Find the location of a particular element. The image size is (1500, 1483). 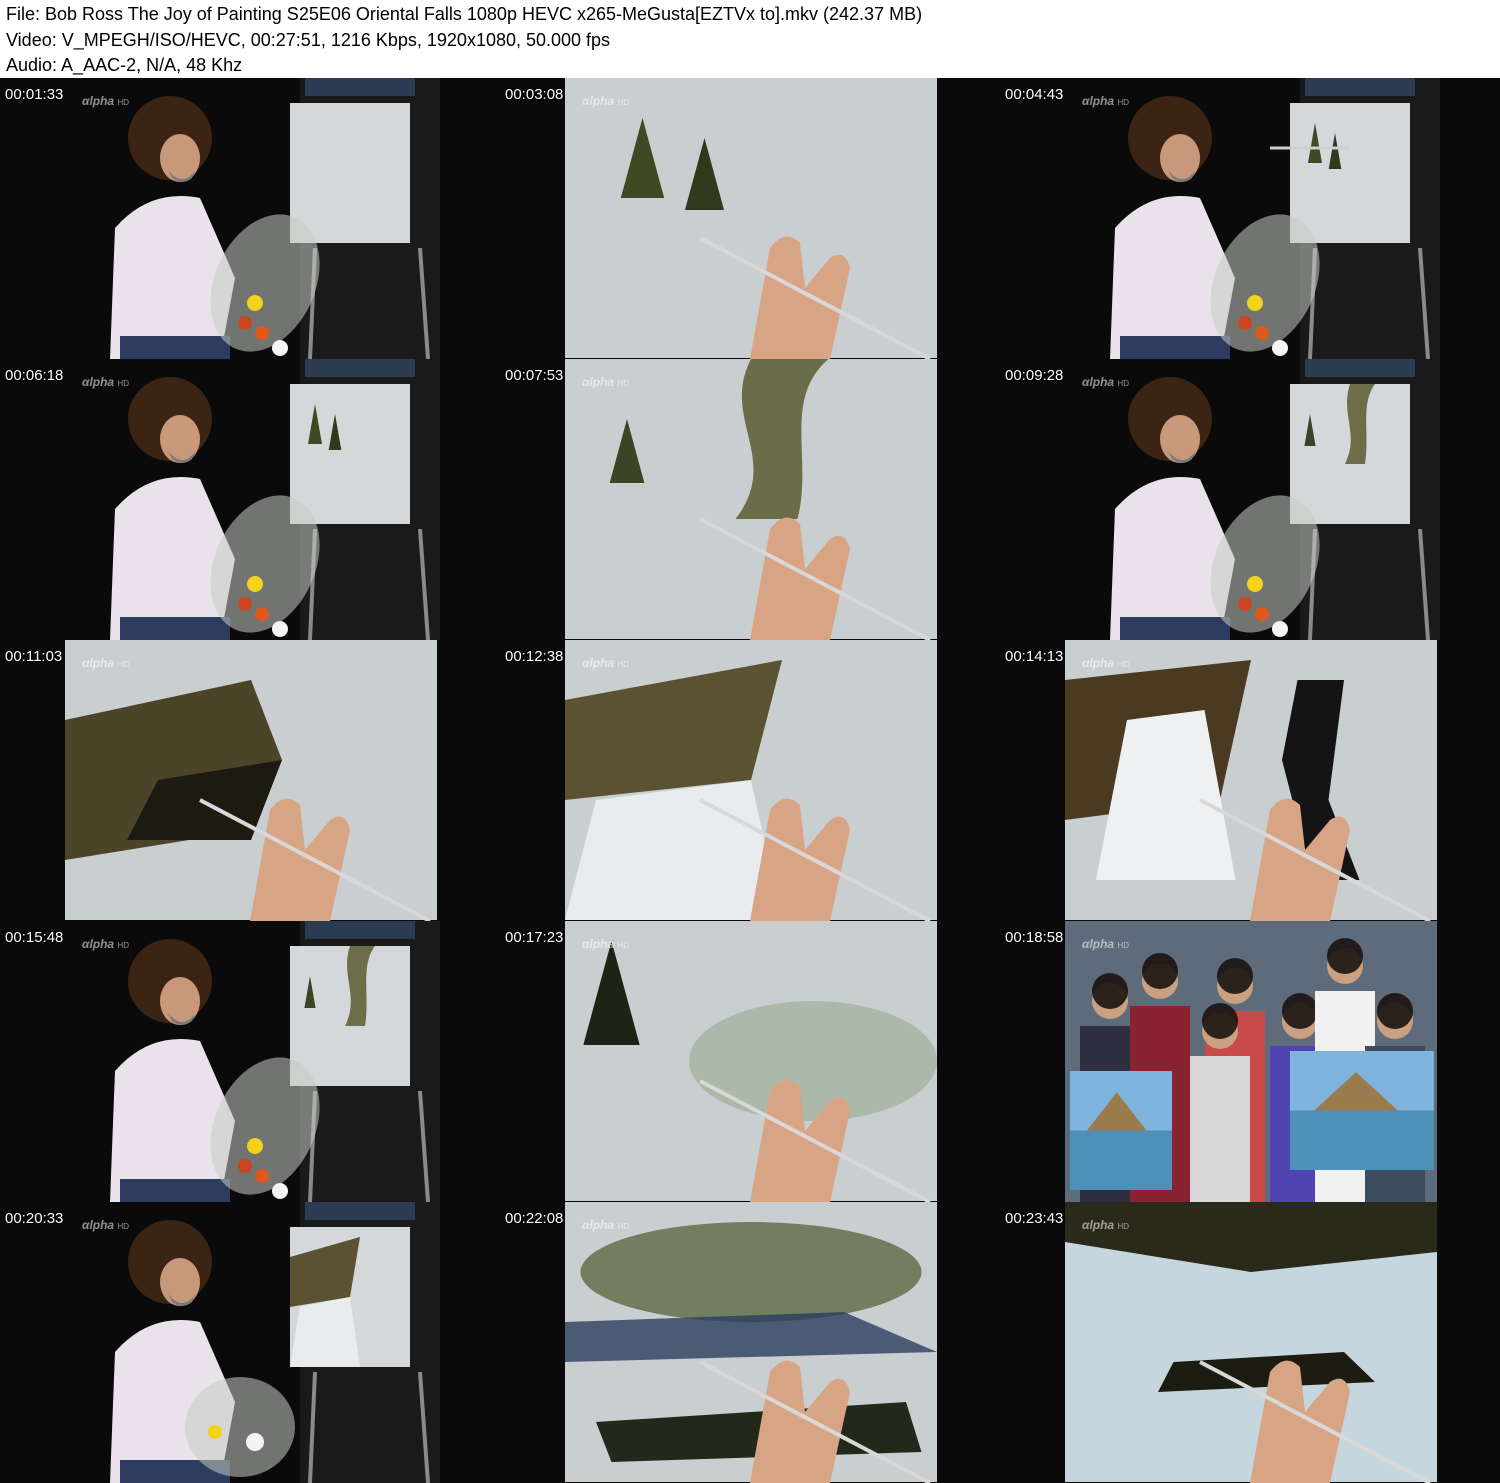

thumbnail-timestamp: 00:12:38 is located at coordinates (534, 656).